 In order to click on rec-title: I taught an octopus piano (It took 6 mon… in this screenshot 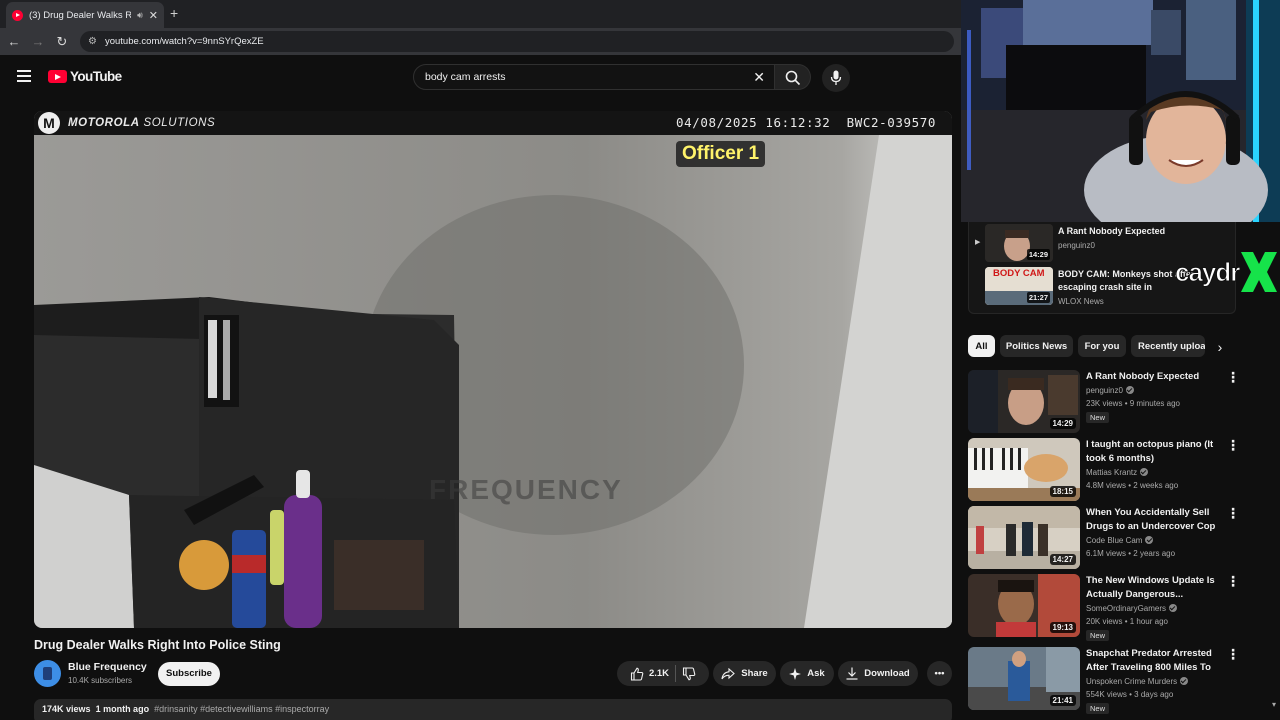, I will do `click(1150, 451)`.